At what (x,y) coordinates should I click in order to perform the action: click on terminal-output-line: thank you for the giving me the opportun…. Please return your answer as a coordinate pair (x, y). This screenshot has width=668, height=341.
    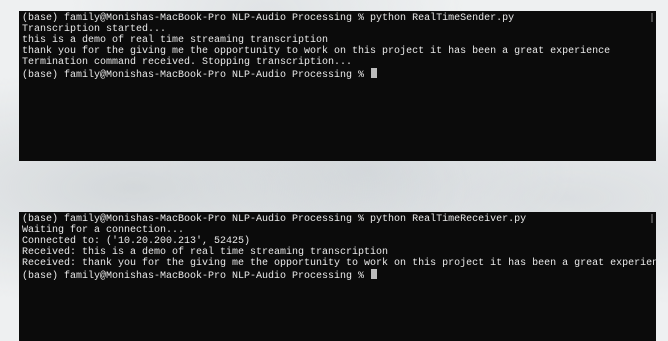
    Looking at the image, I should click on (316, 51).